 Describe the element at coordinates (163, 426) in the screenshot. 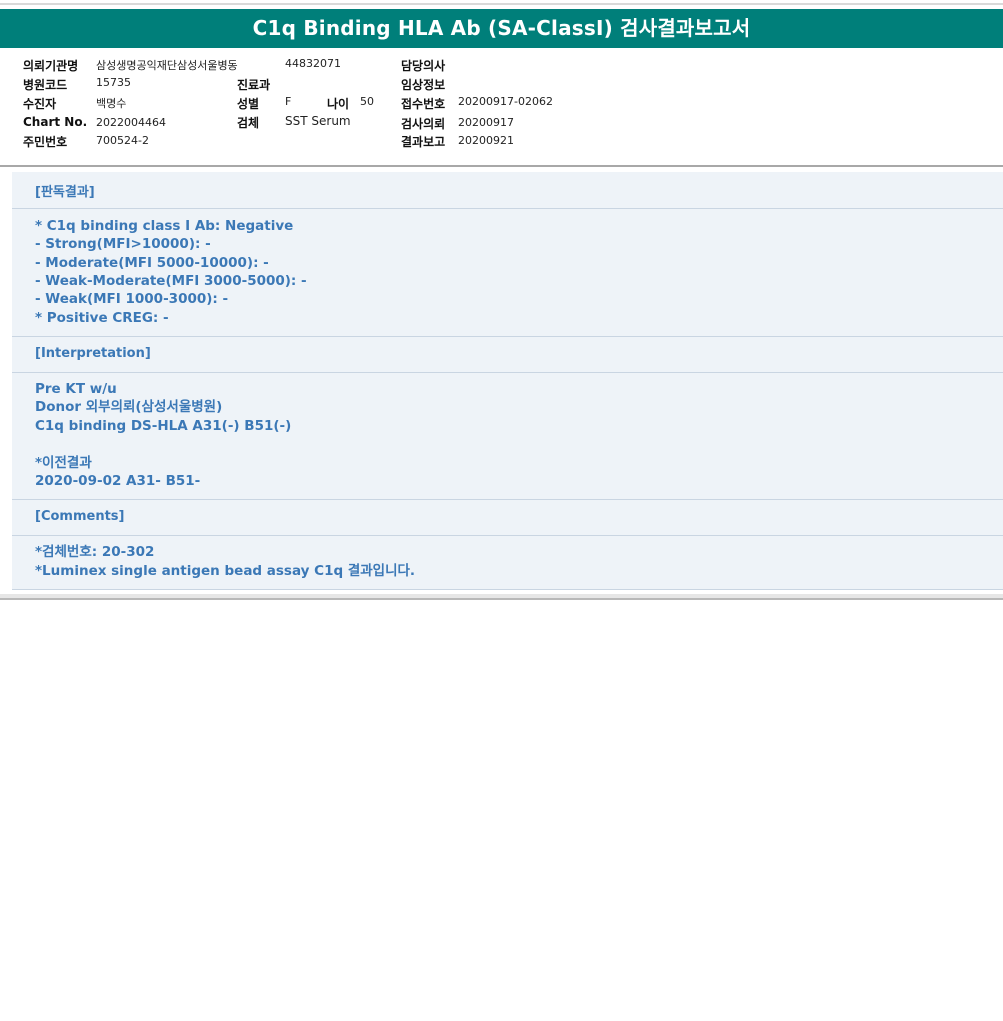

I see `interpretation-line: C1q binding DS-HLA A31(-) B51(-)` at that location.